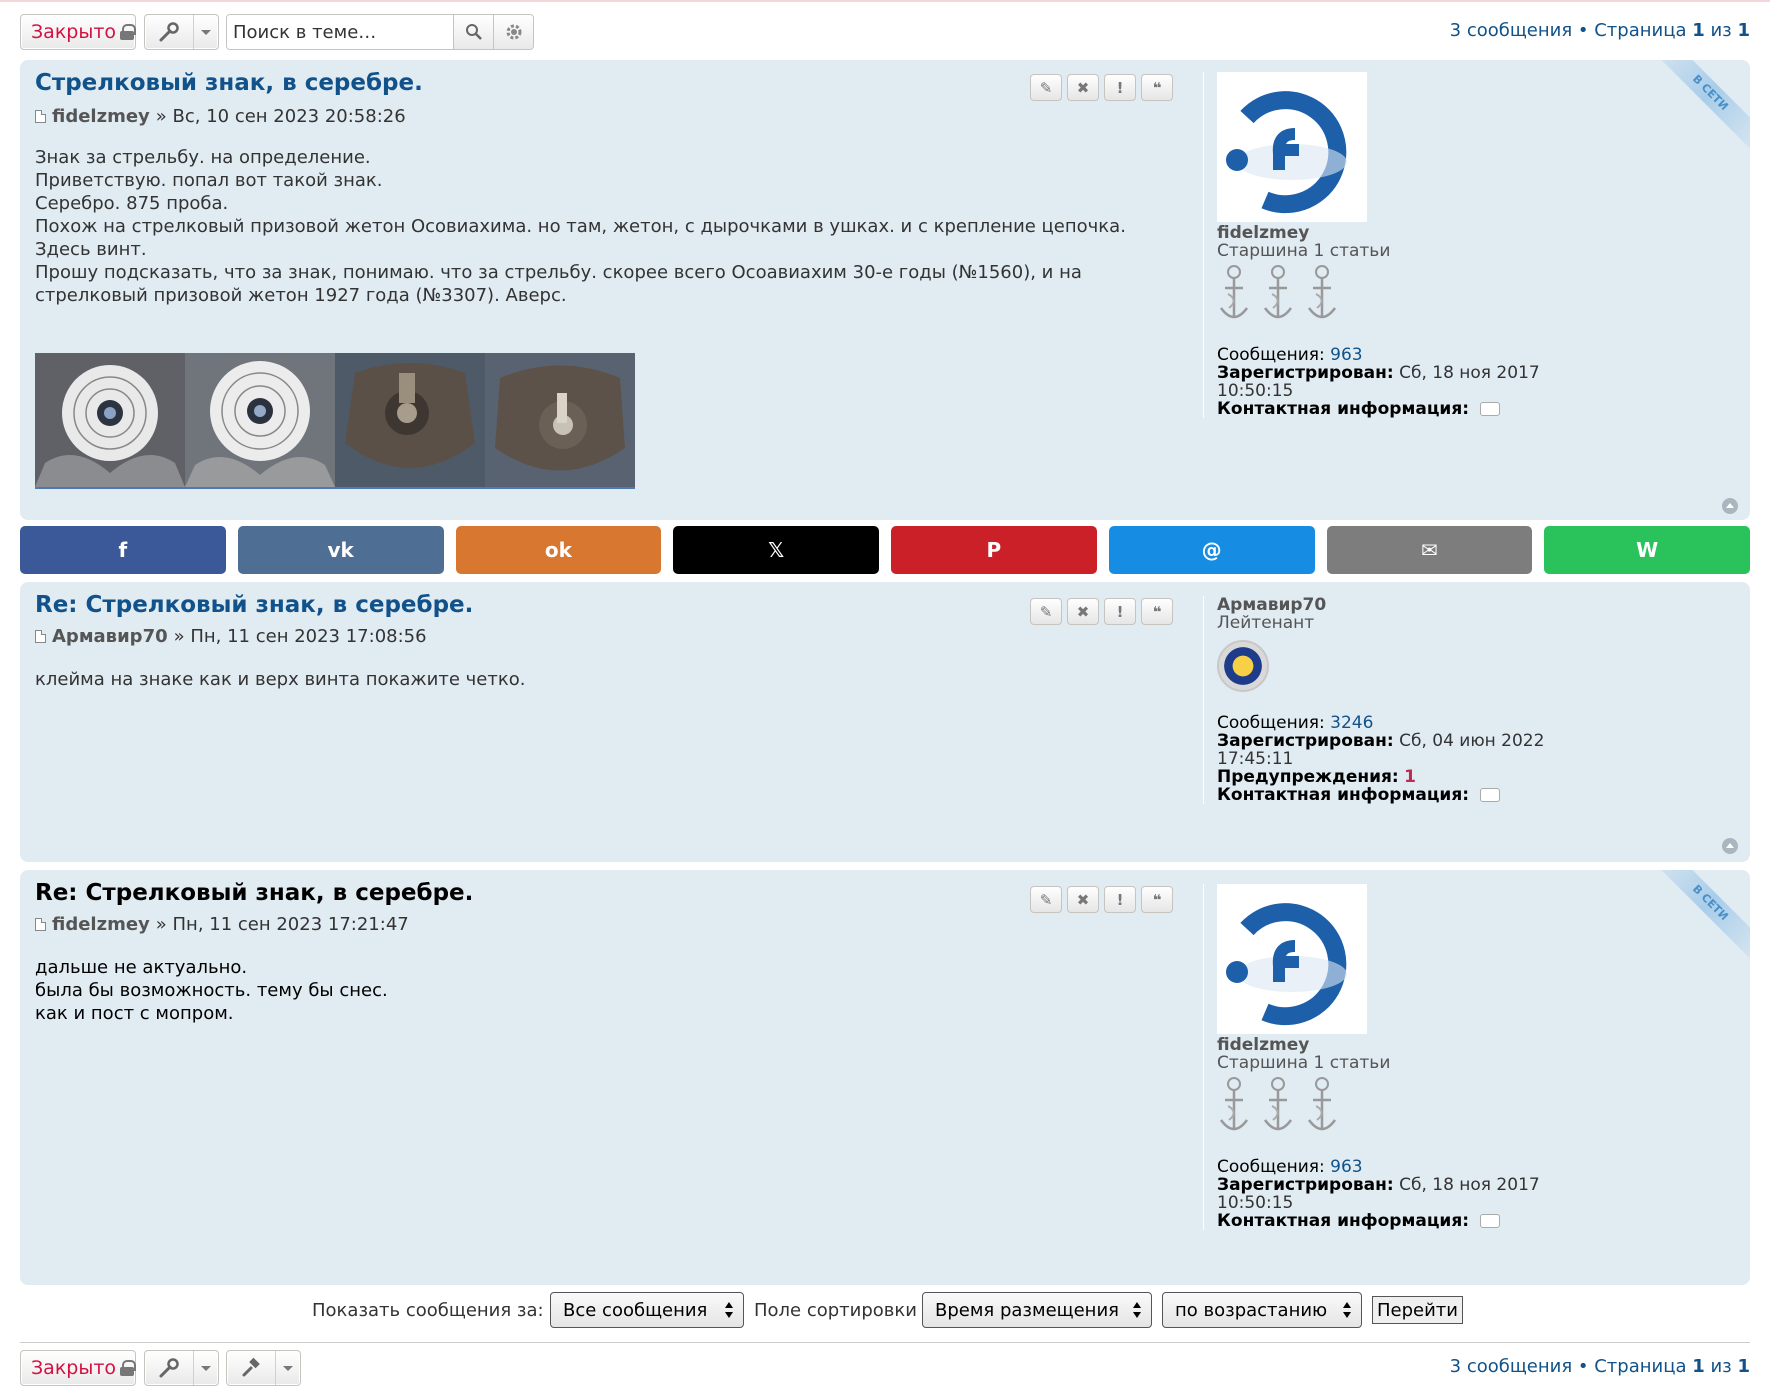 The height and width of the screenshot is (1400, 1770). What do you see at coordinates (169, 1368) in the screenshot?
I see `wrench-icon` at bounding box center [169, 1368].